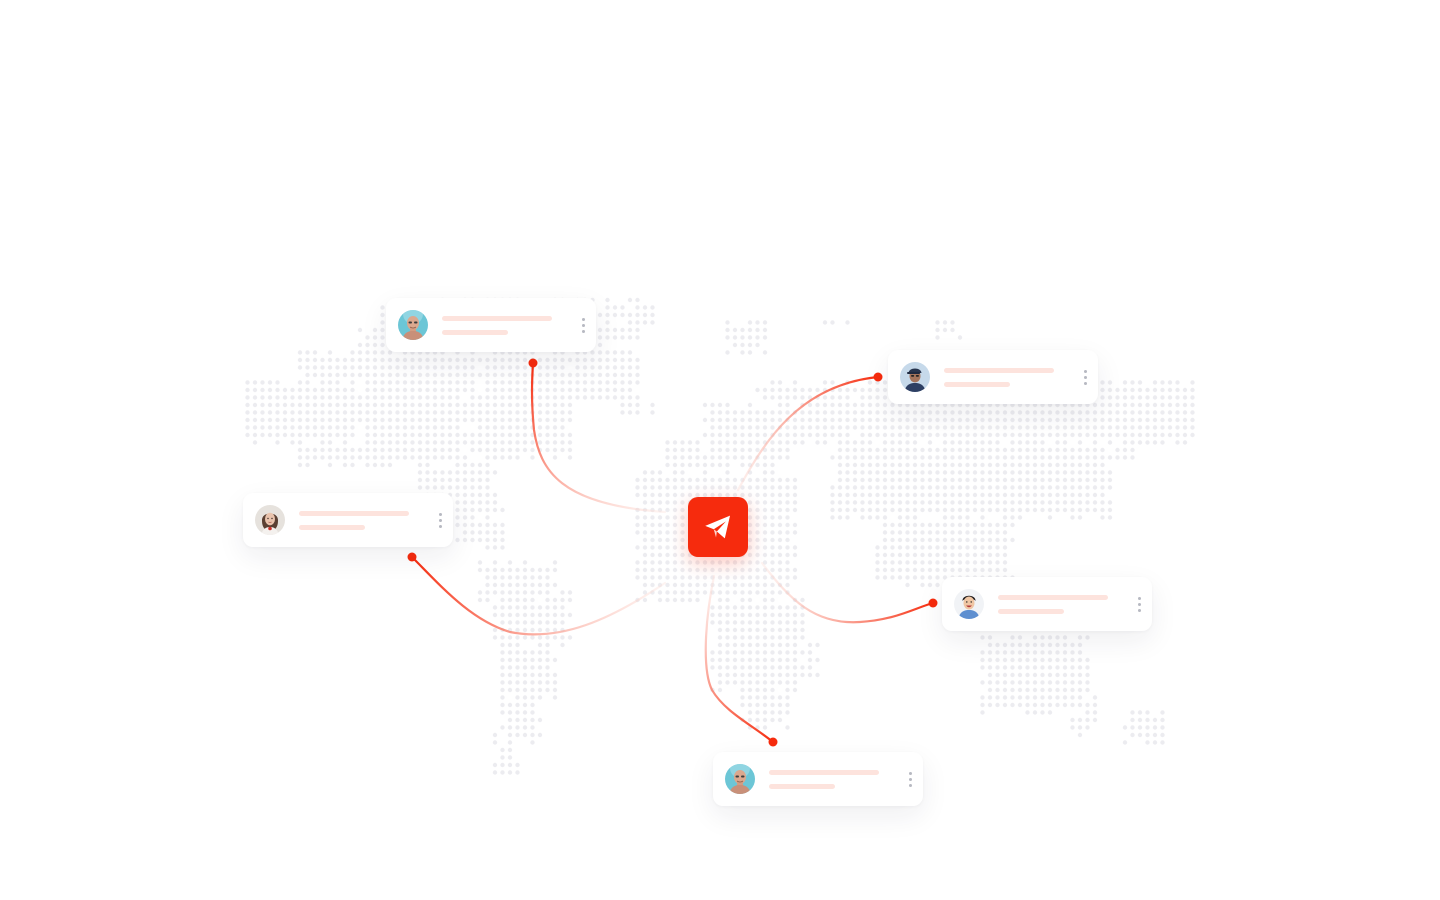  I want to click on contact-card-top-right, so click(993, 377).